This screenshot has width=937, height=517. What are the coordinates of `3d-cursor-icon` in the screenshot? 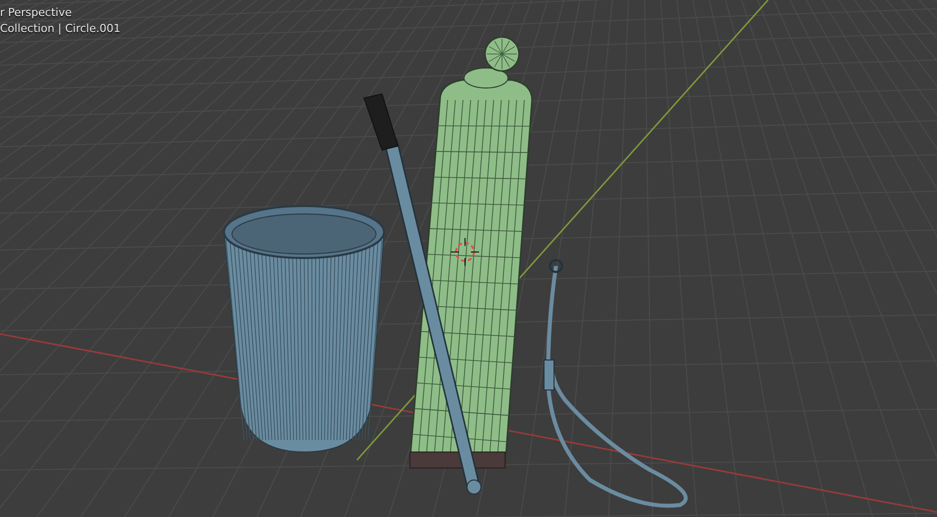 It's located at (465, 252).